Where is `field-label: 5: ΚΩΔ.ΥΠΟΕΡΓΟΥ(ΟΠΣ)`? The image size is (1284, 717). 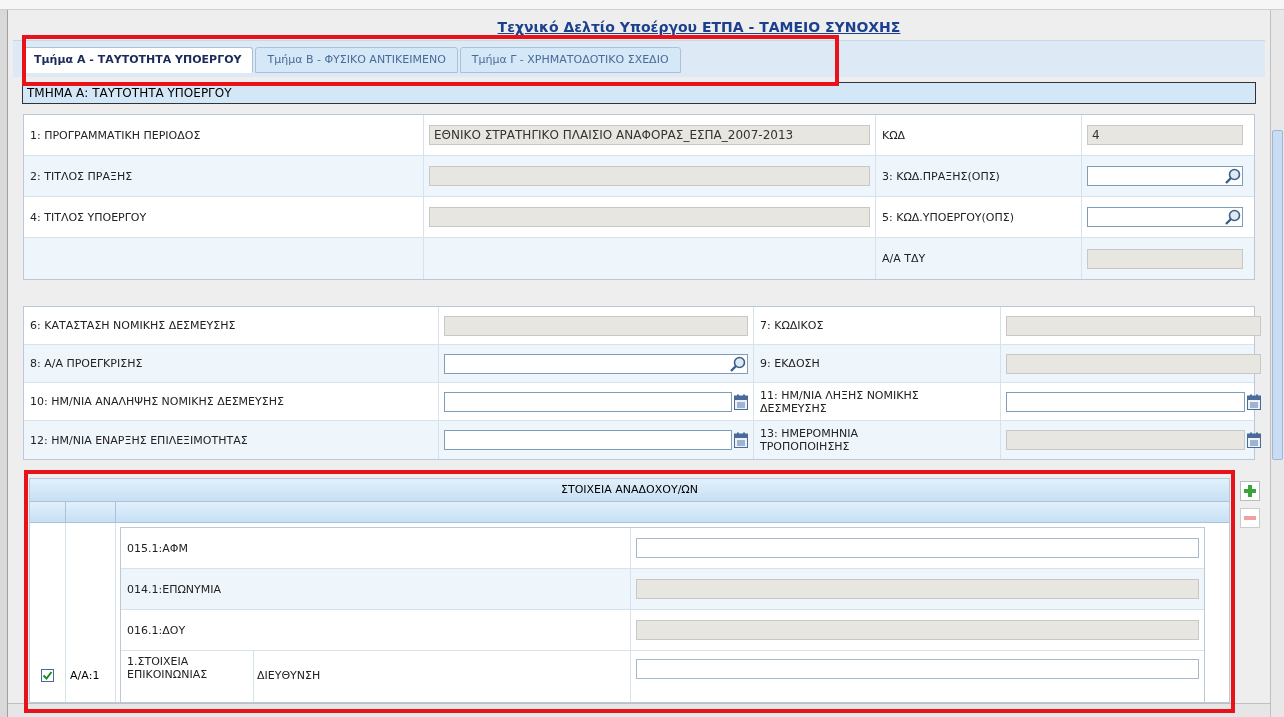
field-label: 5: ΚΩΔ.ΥΠΟΕΡΓΟΥ(ΟΠΣ) is located at coordinates (948, 217).